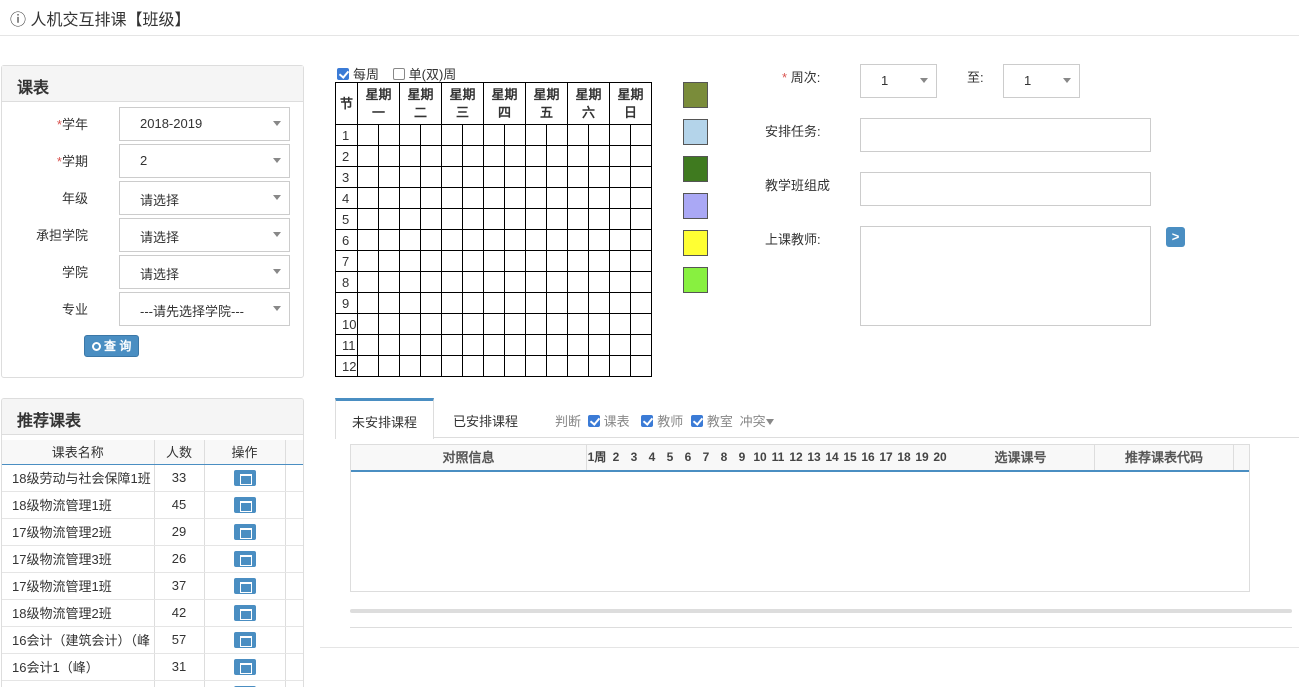 This screenshot has width=1299, height=687. Describe the element at coordinates (204, 161) in the screenshot. I see `field-select: 2` at that location.